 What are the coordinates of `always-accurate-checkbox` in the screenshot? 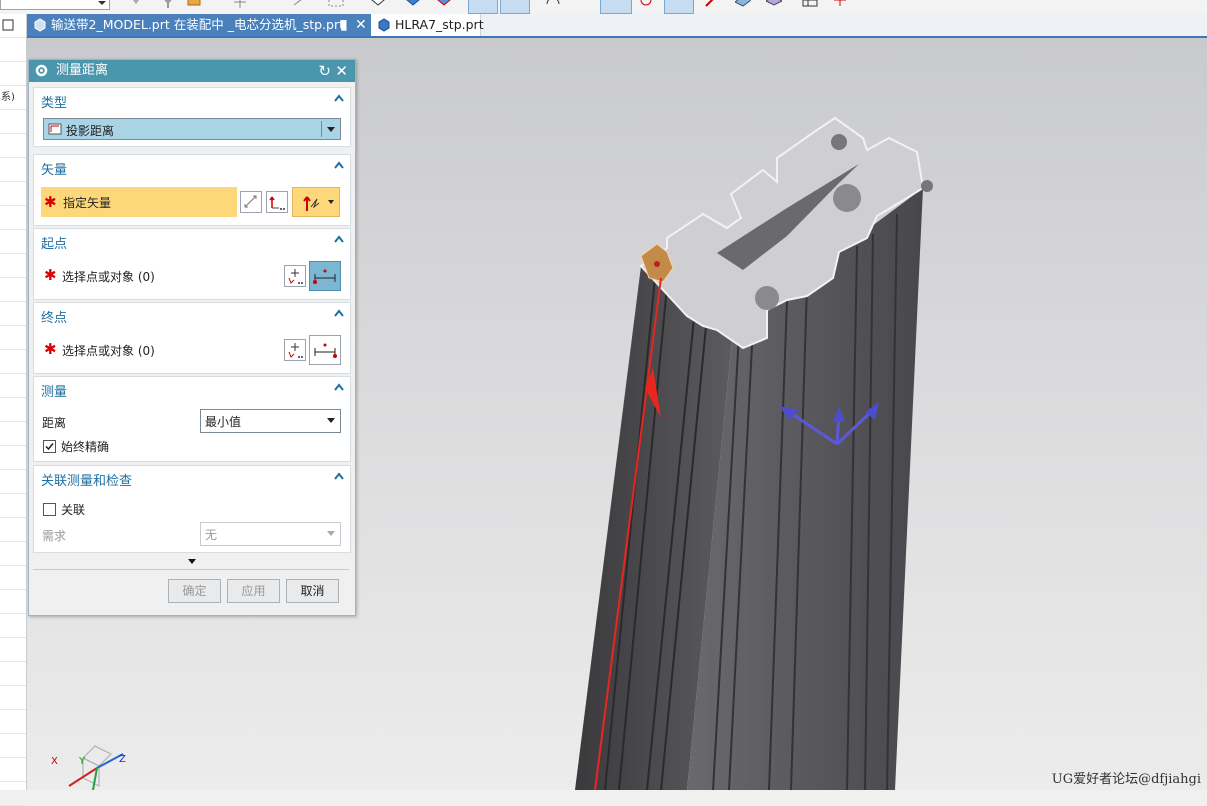 It's located at (49, 446).